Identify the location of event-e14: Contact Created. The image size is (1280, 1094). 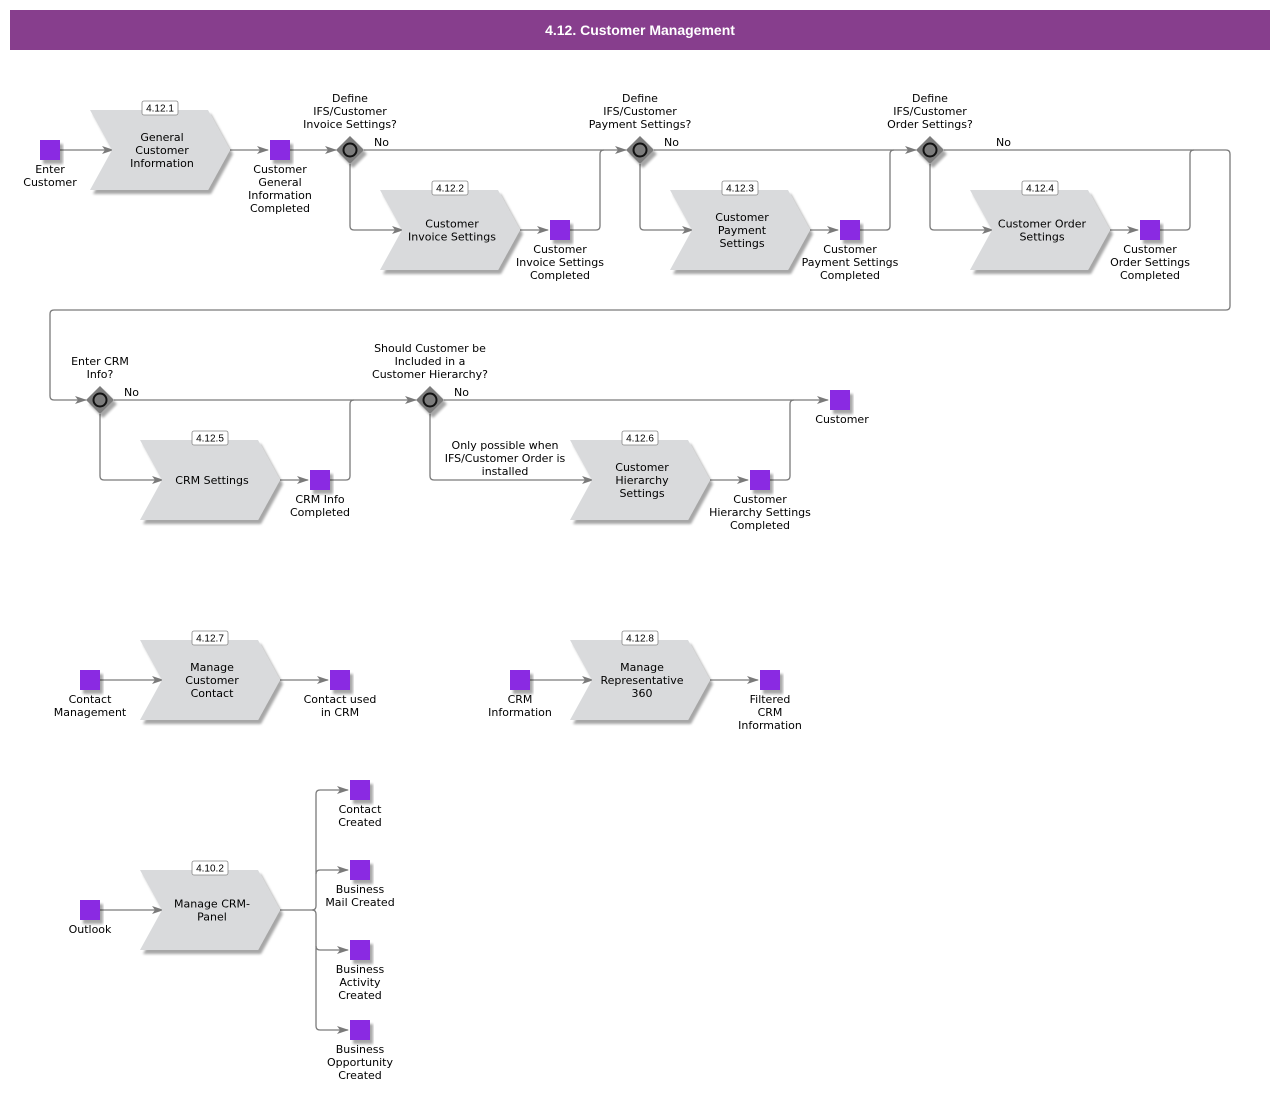
(360, 804).